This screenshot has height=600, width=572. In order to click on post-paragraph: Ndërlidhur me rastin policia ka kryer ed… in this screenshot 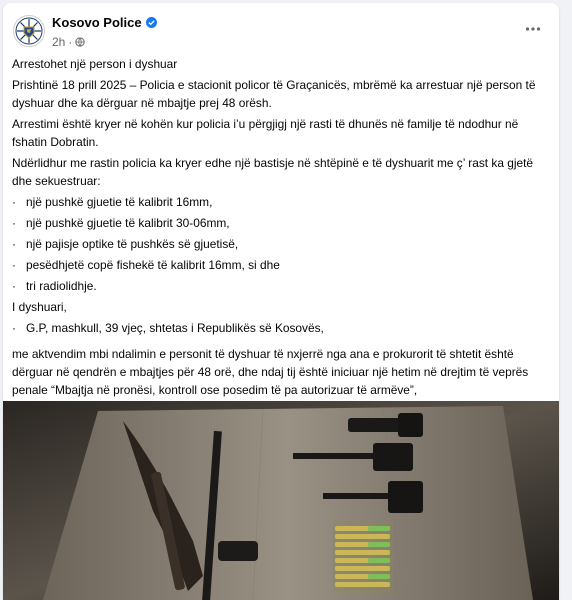, I will do `click(273, 172)`.